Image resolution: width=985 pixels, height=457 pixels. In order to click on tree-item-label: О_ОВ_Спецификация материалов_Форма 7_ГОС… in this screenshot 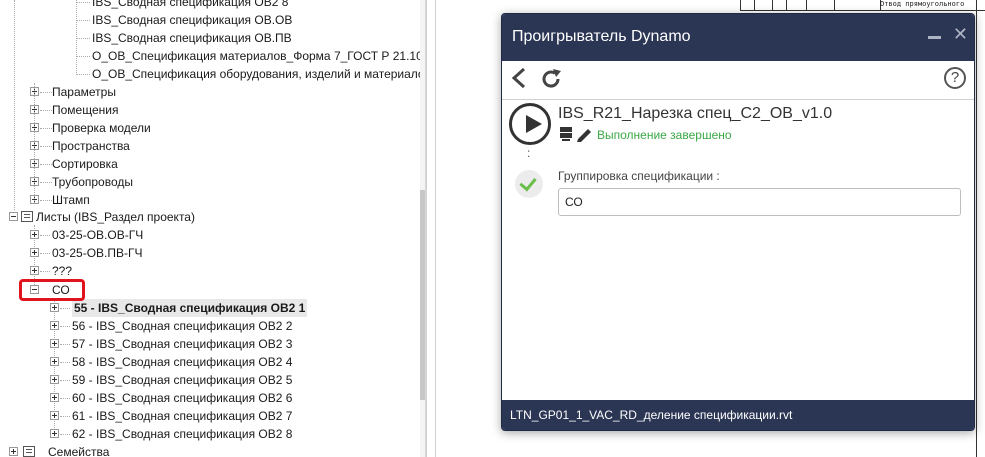, I will do `click(259, 56)`.